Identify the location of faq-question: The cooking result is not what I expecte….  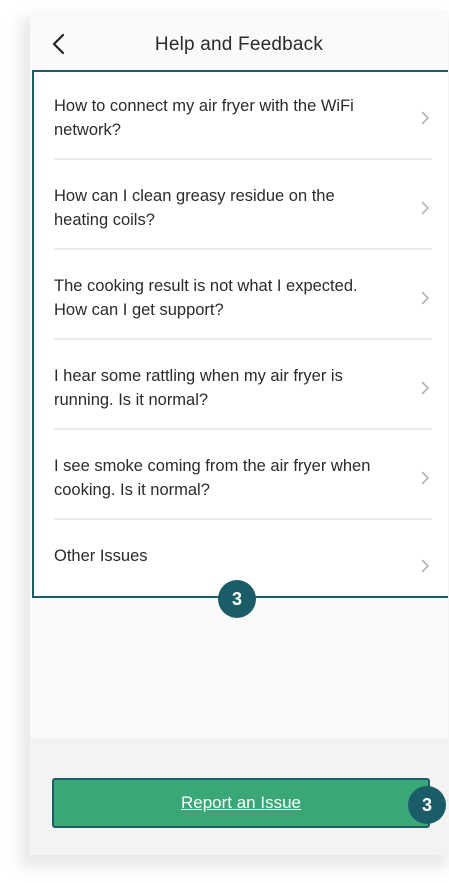
(224, 298).